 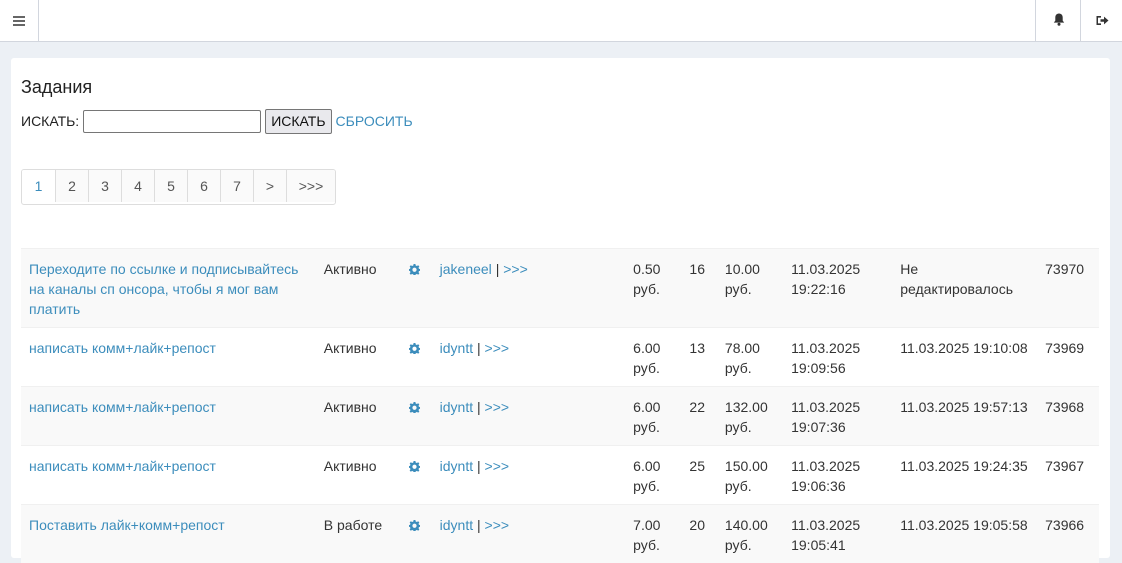 I want to click on page-link: 7, so click(x=236, y=186).